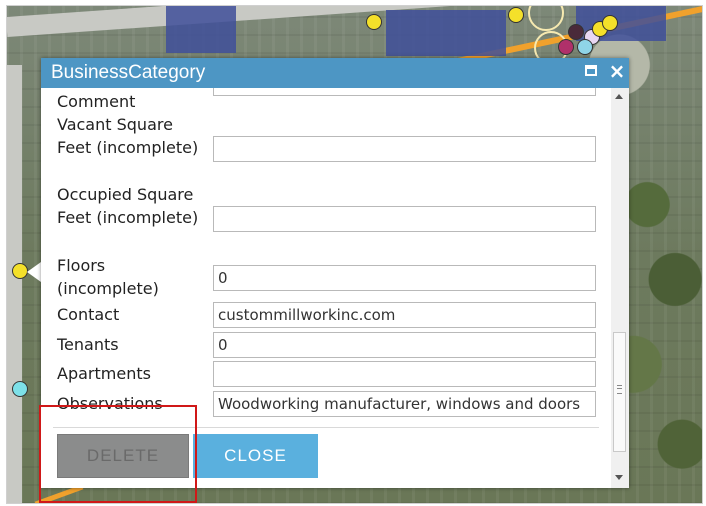 This screenshot has width=706, height=506. I want to click on scrollbar-thumb, so click(619, 392).